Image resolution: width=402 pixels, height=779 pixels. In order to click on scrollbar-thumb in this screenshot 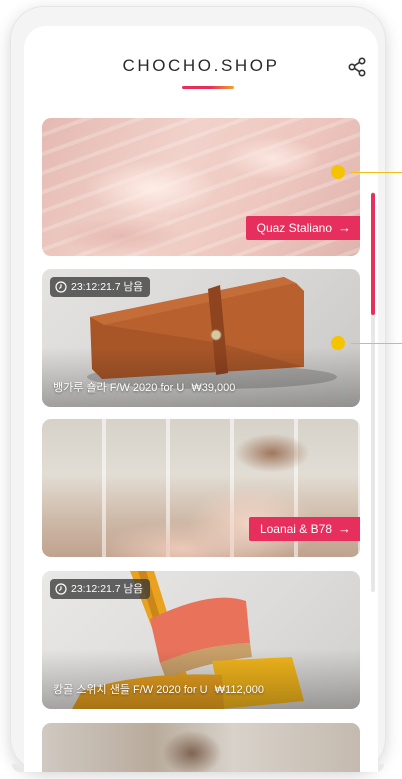, I will do `click(373, 254)`.